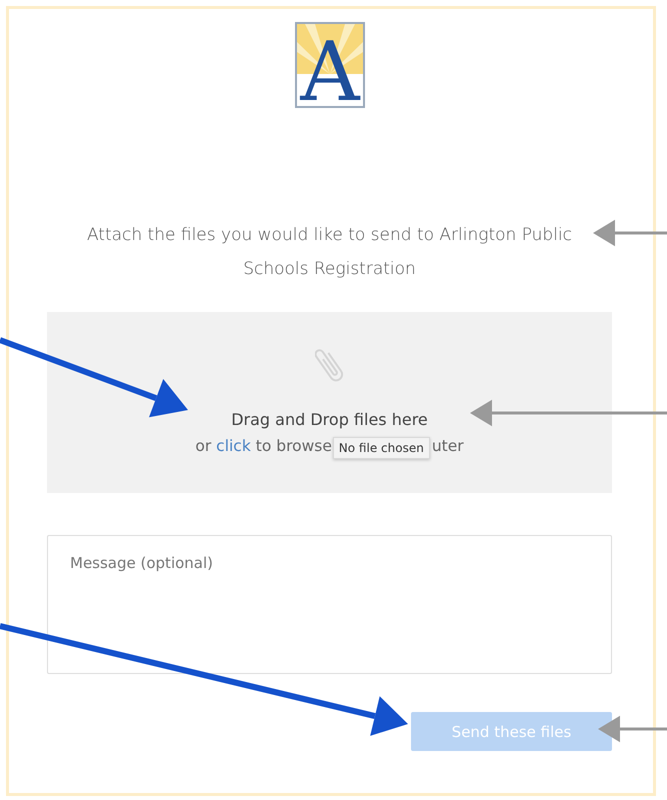 The width and height of the screenshot is (667, 800). Describe the element at coordinates (233, 446) in the screenshot. I see `browse-link: click` at that location.